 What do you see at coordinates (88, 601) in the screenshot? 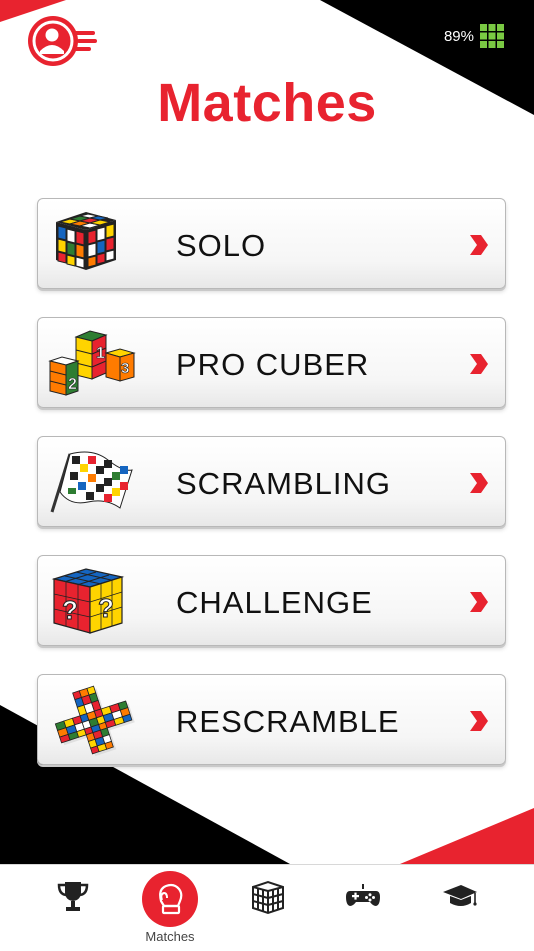
I see `question-cube-icon: ? ?` at bounding box center [88, 601].